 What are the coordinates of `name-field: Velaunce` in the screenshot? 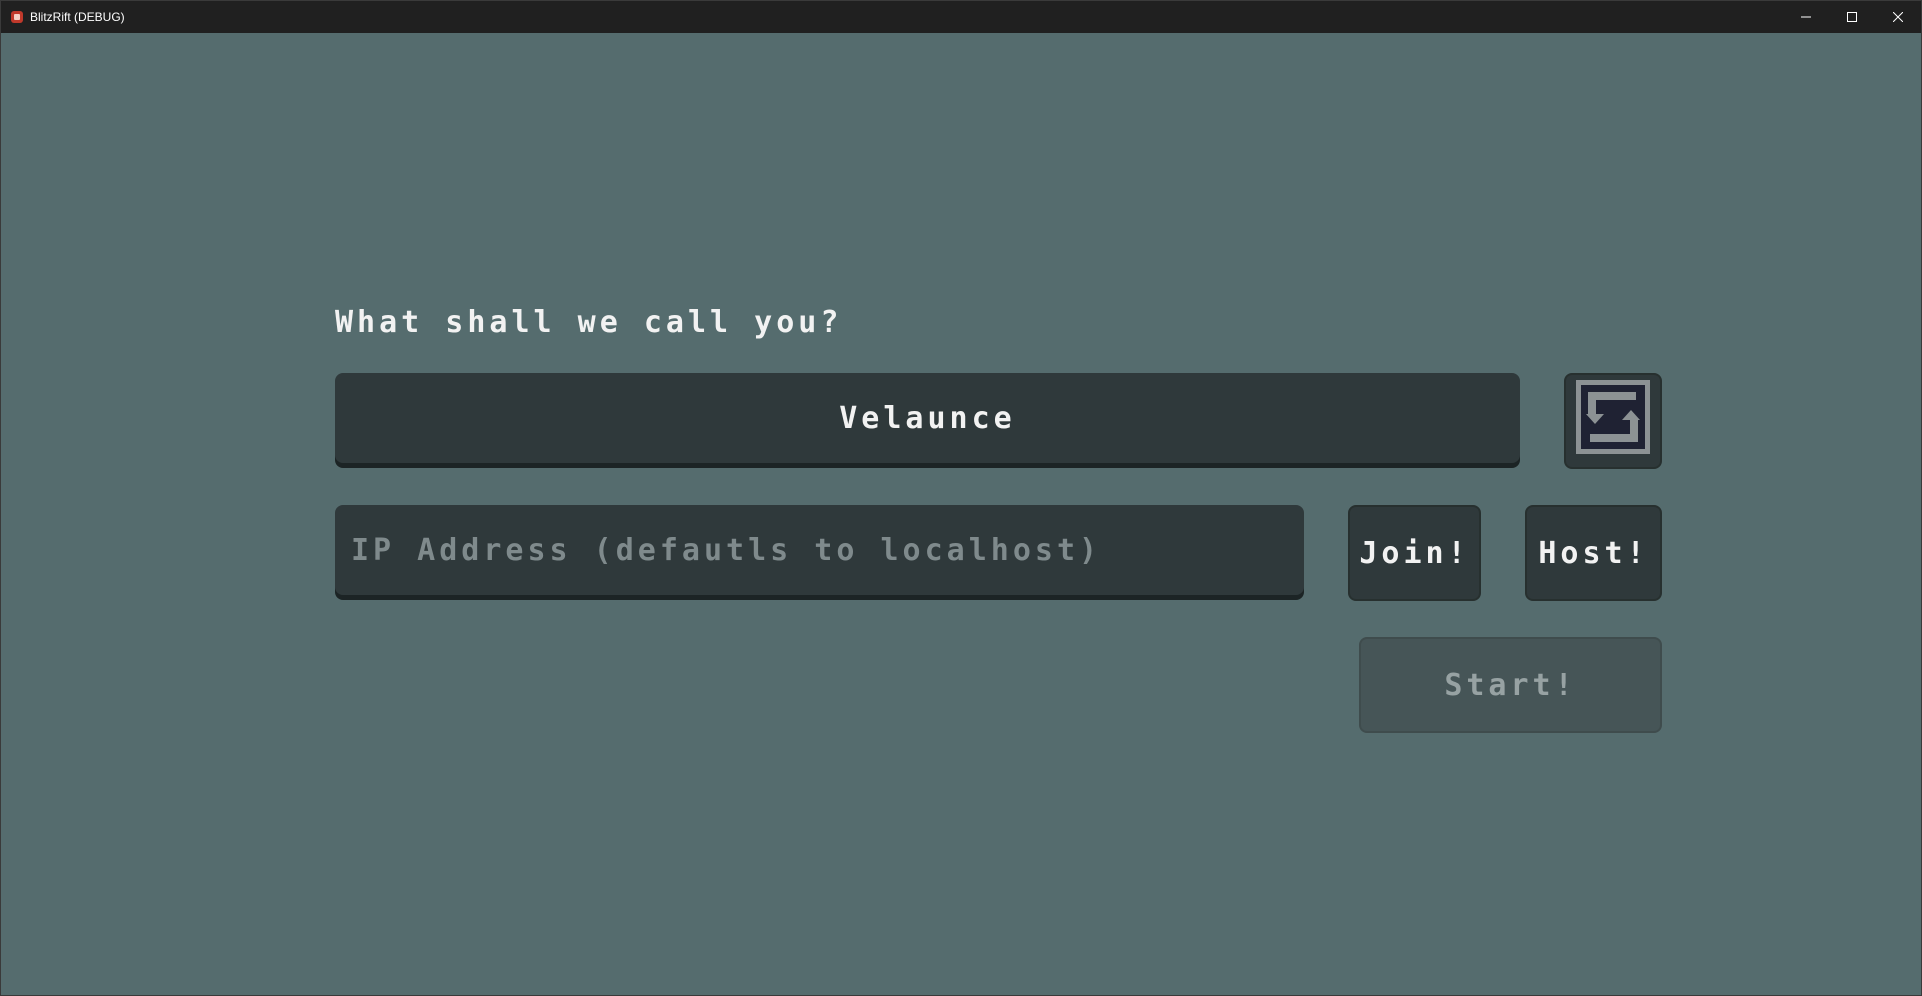 It's located at (927, 418).